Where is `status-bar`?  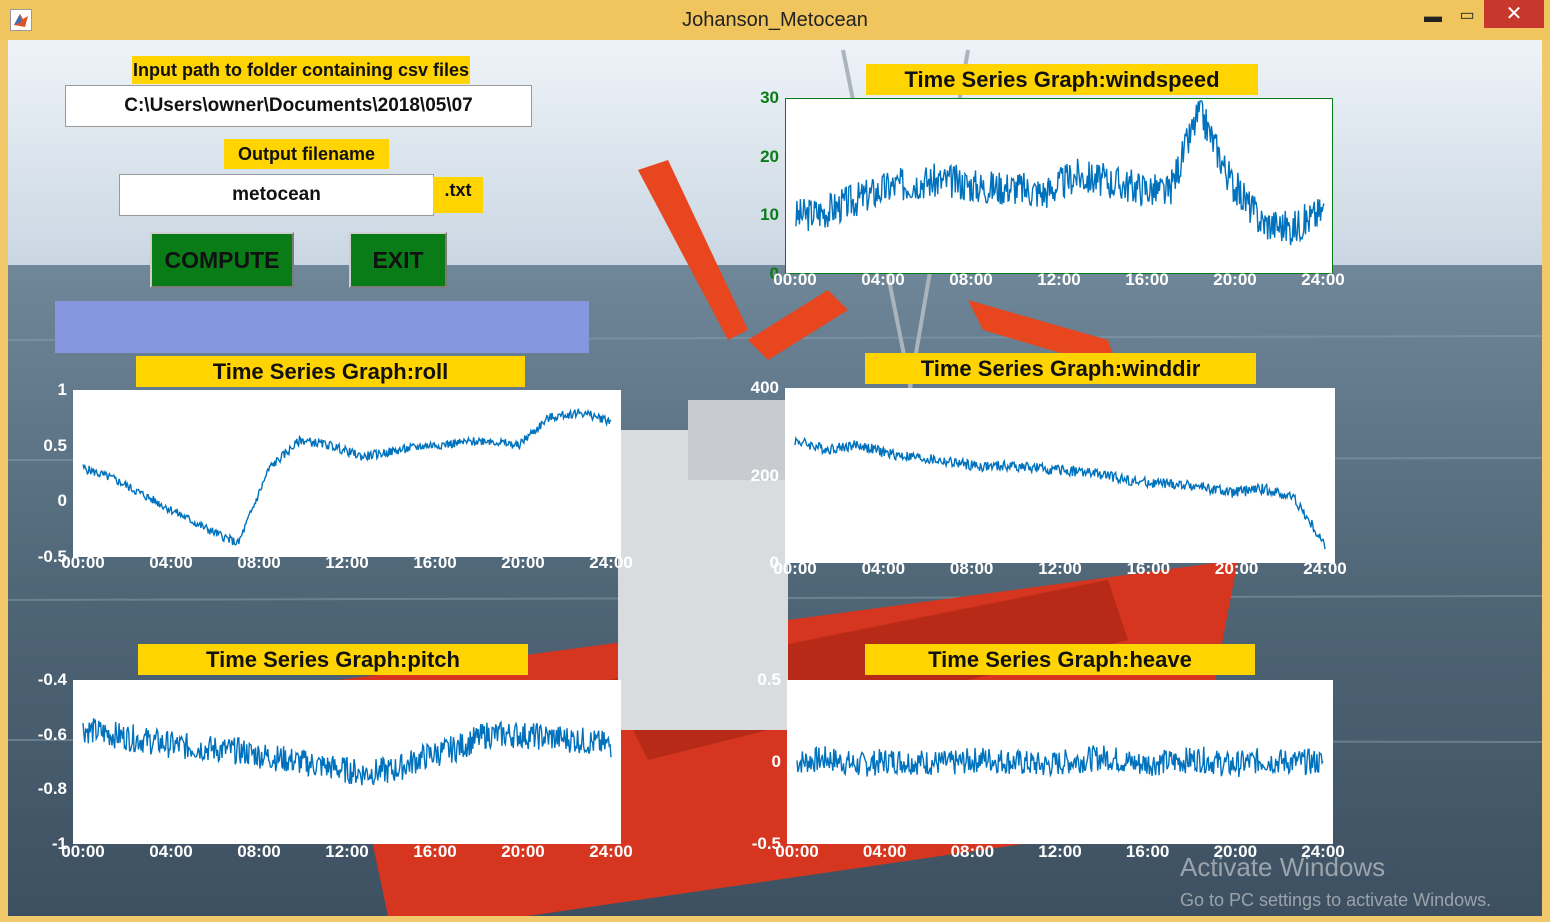 status-bar is located at coordinates (322, 327).